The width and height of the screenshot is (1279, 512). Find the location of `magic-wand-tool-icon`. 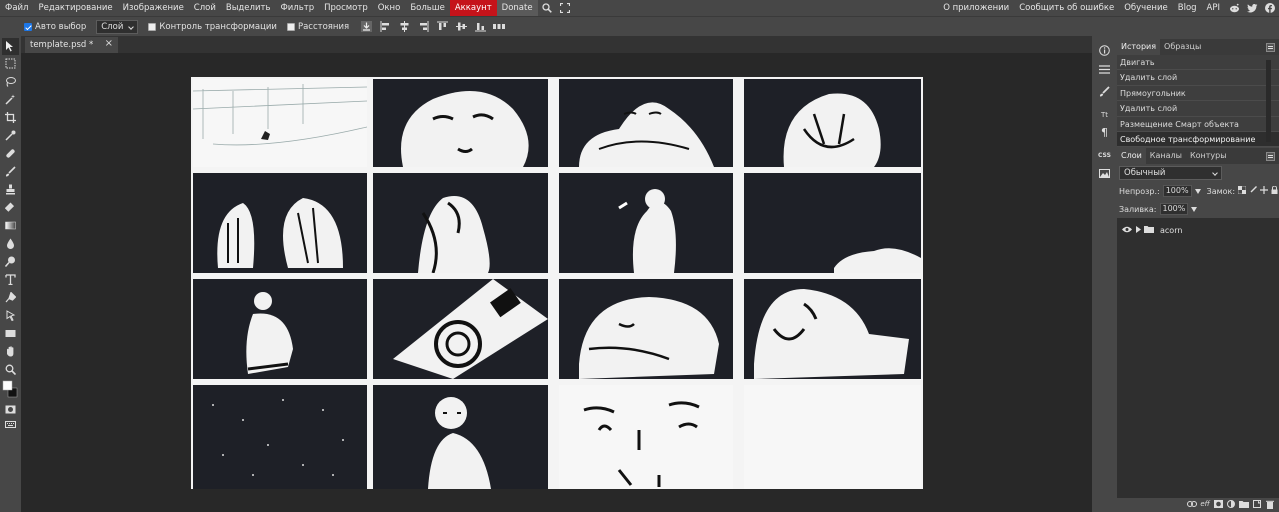

magic-wand-tool-icon is located at coordinates (10, 99).